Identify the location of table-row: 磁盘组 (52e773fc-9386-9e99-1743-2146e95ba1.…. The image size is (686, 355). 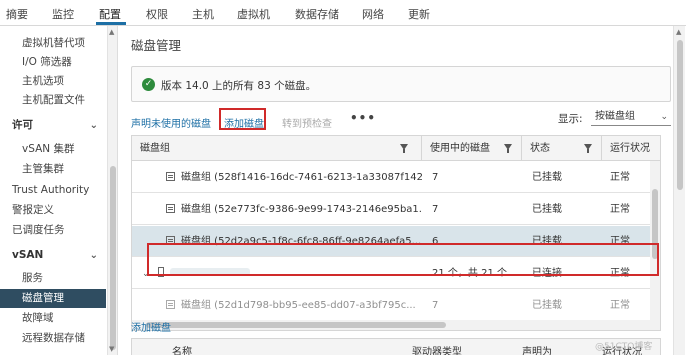
(396, 209).